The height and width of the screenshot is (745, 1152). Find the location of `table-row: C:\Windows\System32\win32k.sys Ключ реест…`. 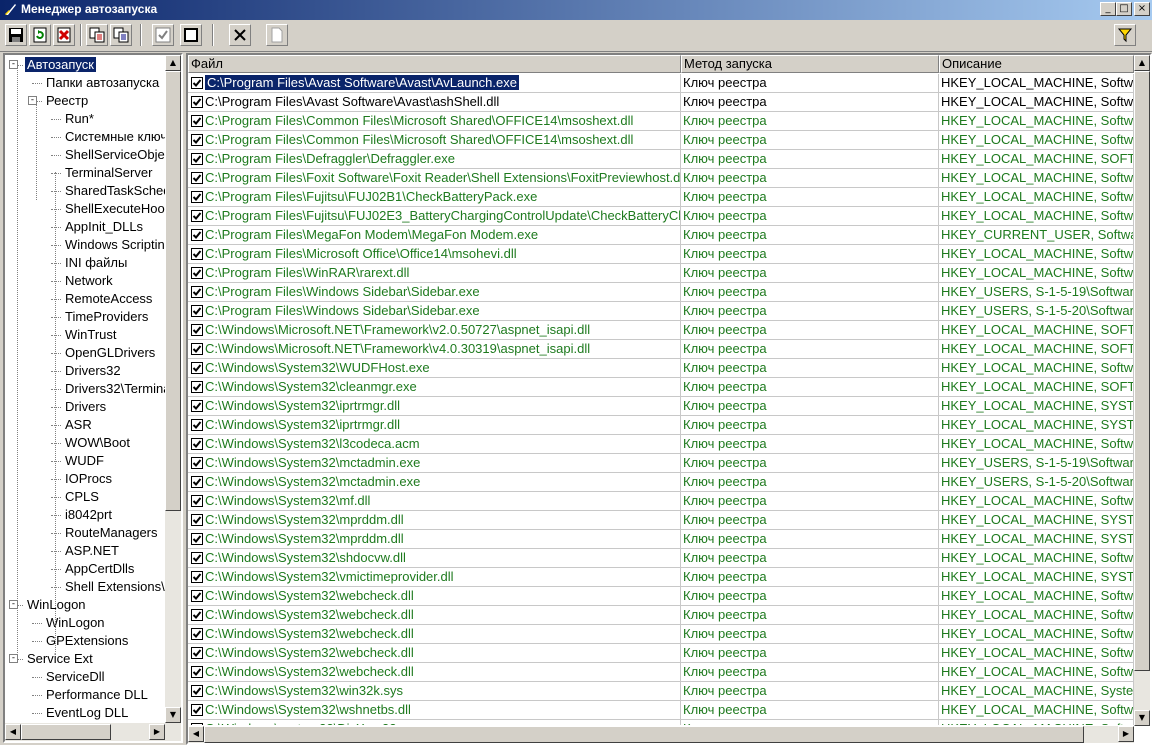

table-row: C:\Windows\System32\win32k.sys Ключ реест… is located at coordinates (661, 691).